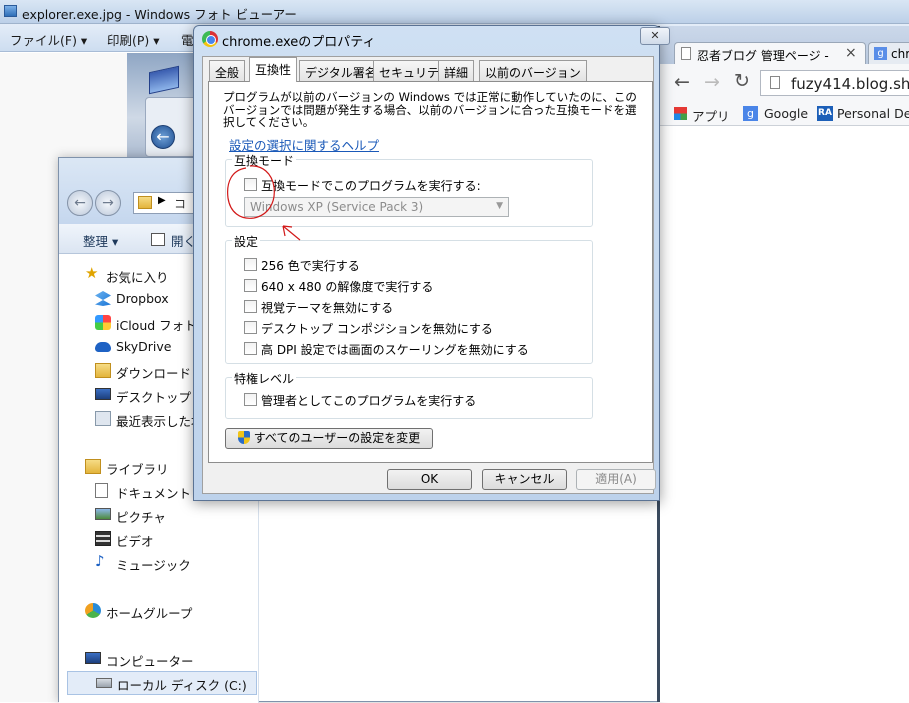 Image resolution: width=909 pixels, height=703 pixels. Describe the element at coordinates (291, 233) in the screenshot. I see `annotation-arrow` at that location.